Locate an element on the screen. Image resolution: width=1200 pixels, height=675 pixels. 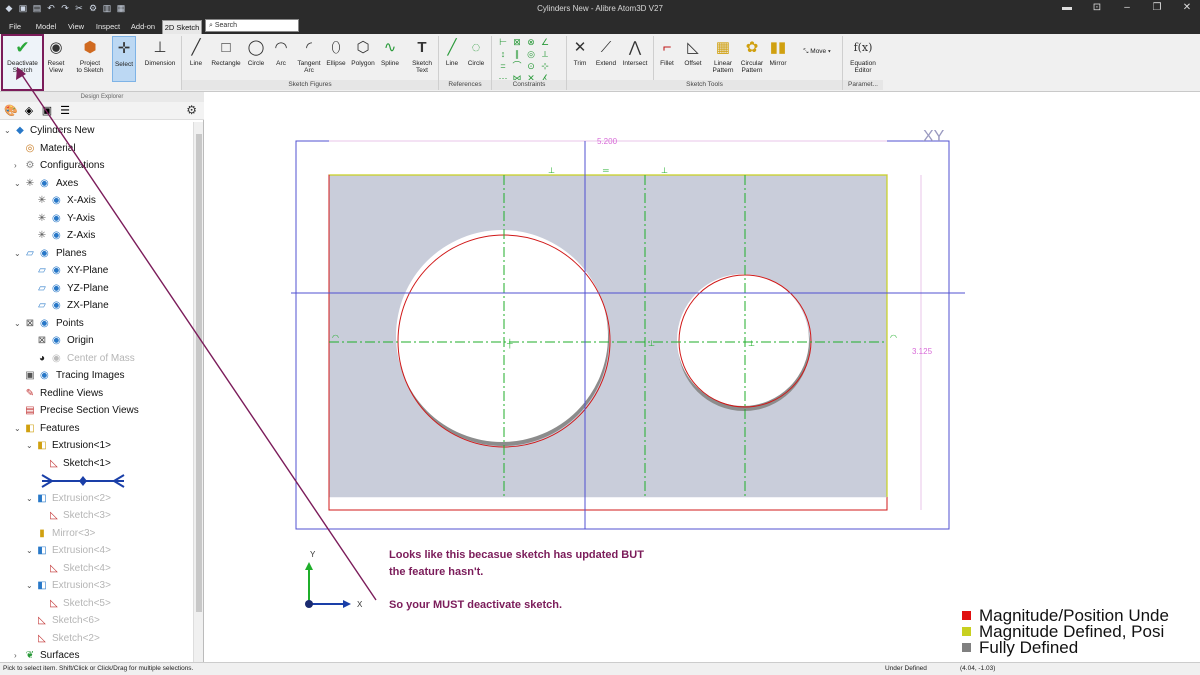
tree-item-extrusion-3: ⌄ ◧ Extrusion<3> is located at coordinates (96, 586).